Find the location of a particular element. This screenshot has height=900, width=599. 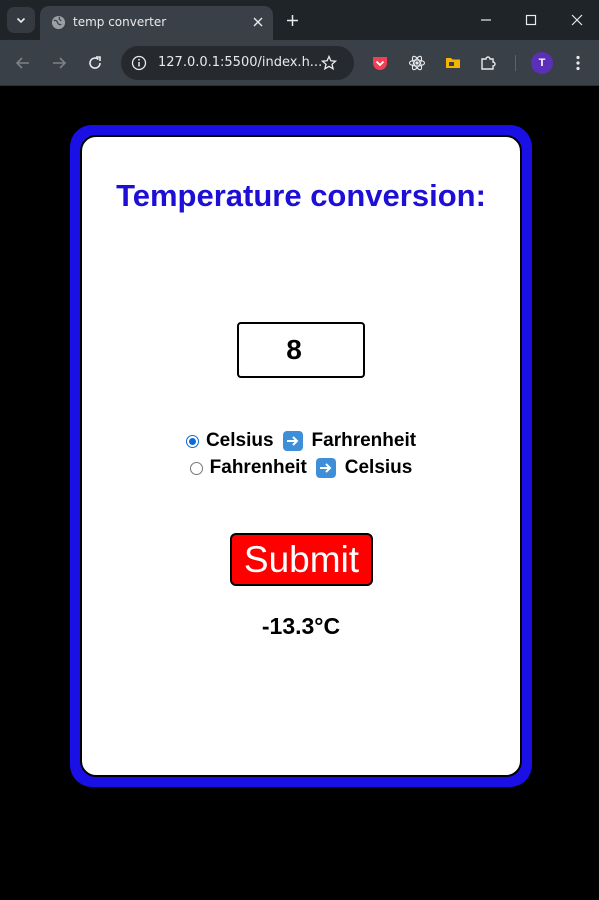

temperature-input is located at coordinates (301, 350).